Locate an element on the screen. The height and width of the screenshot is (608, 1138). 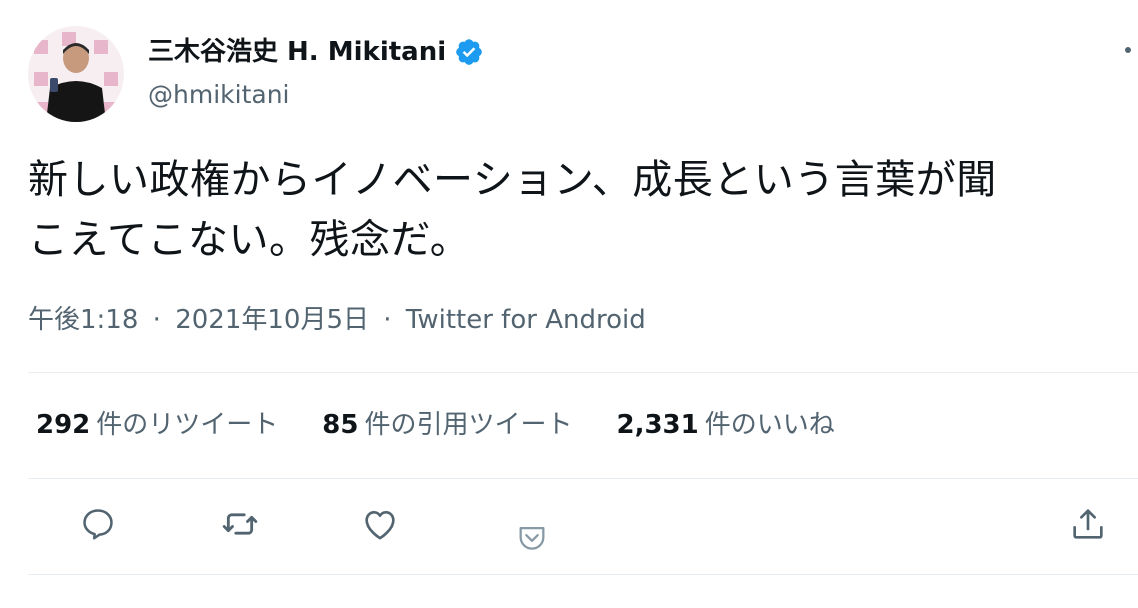
pocket-icon is located at coordinates (532, 538).